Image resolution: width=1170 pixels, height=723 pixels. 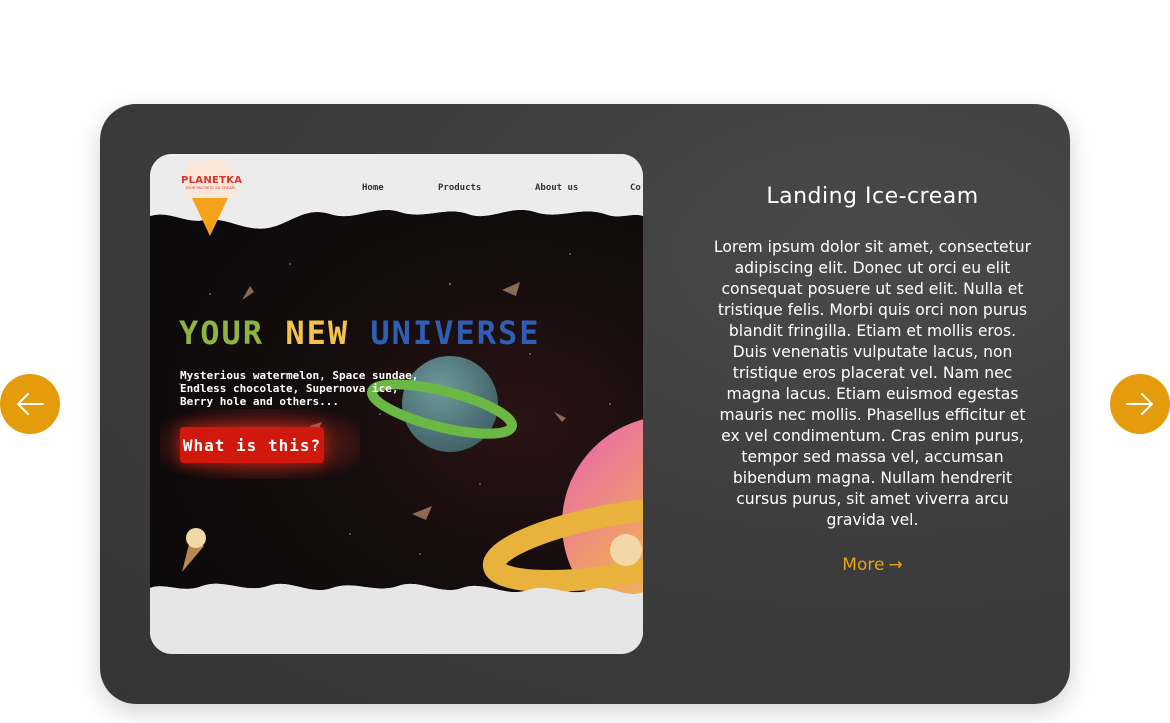 I want to click on logo-text: PLANETKA, so click(x=212, y=180).